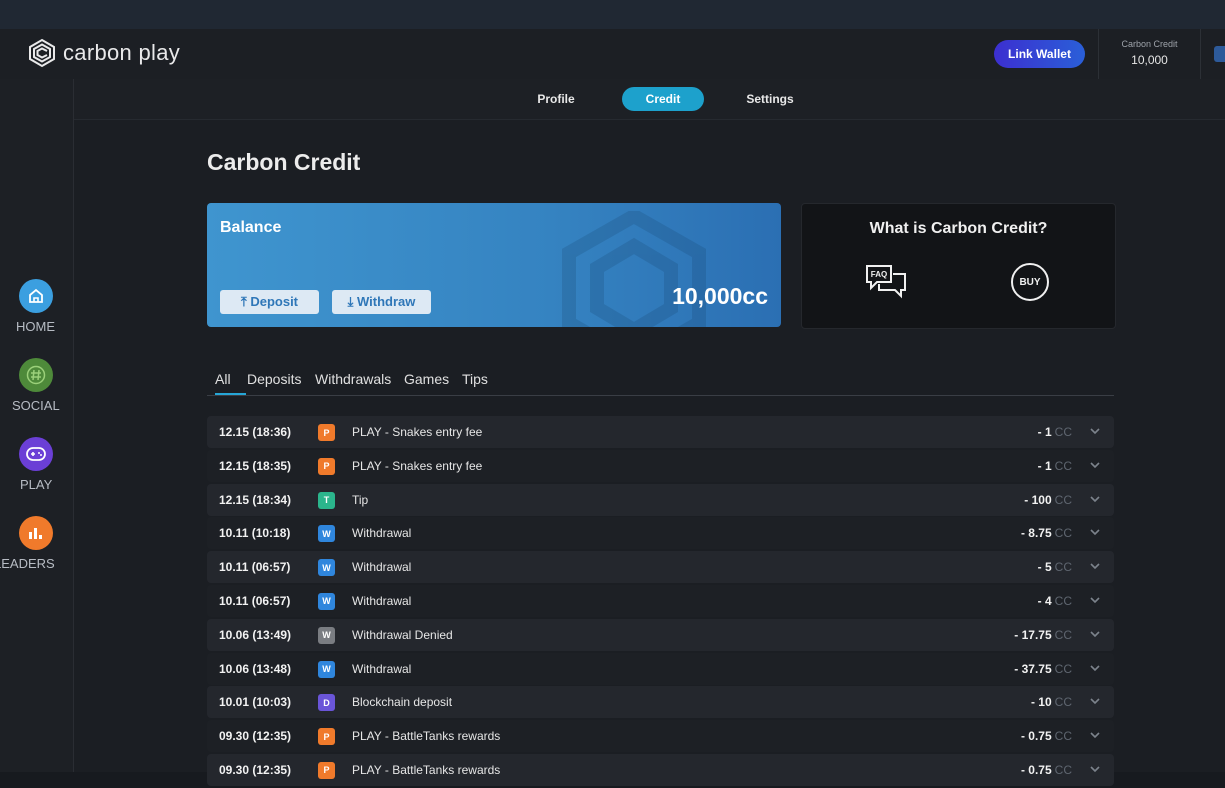 Image resolution: width=1225 pixels, height=788 pixels. I want to click on info-title: What is Carbon Credit?, so click(958, 228).